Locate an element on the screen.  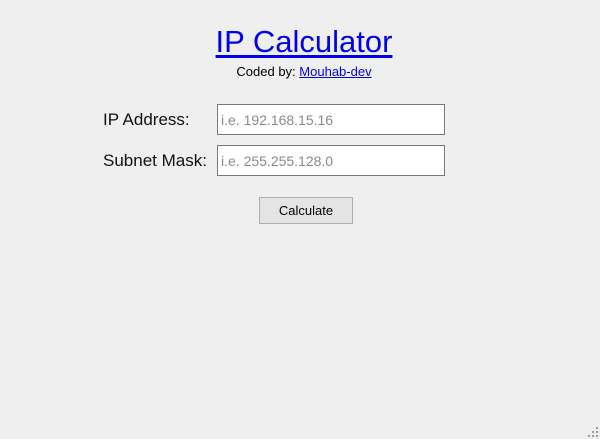
ip-address-input is located at coordinates (331, 119).